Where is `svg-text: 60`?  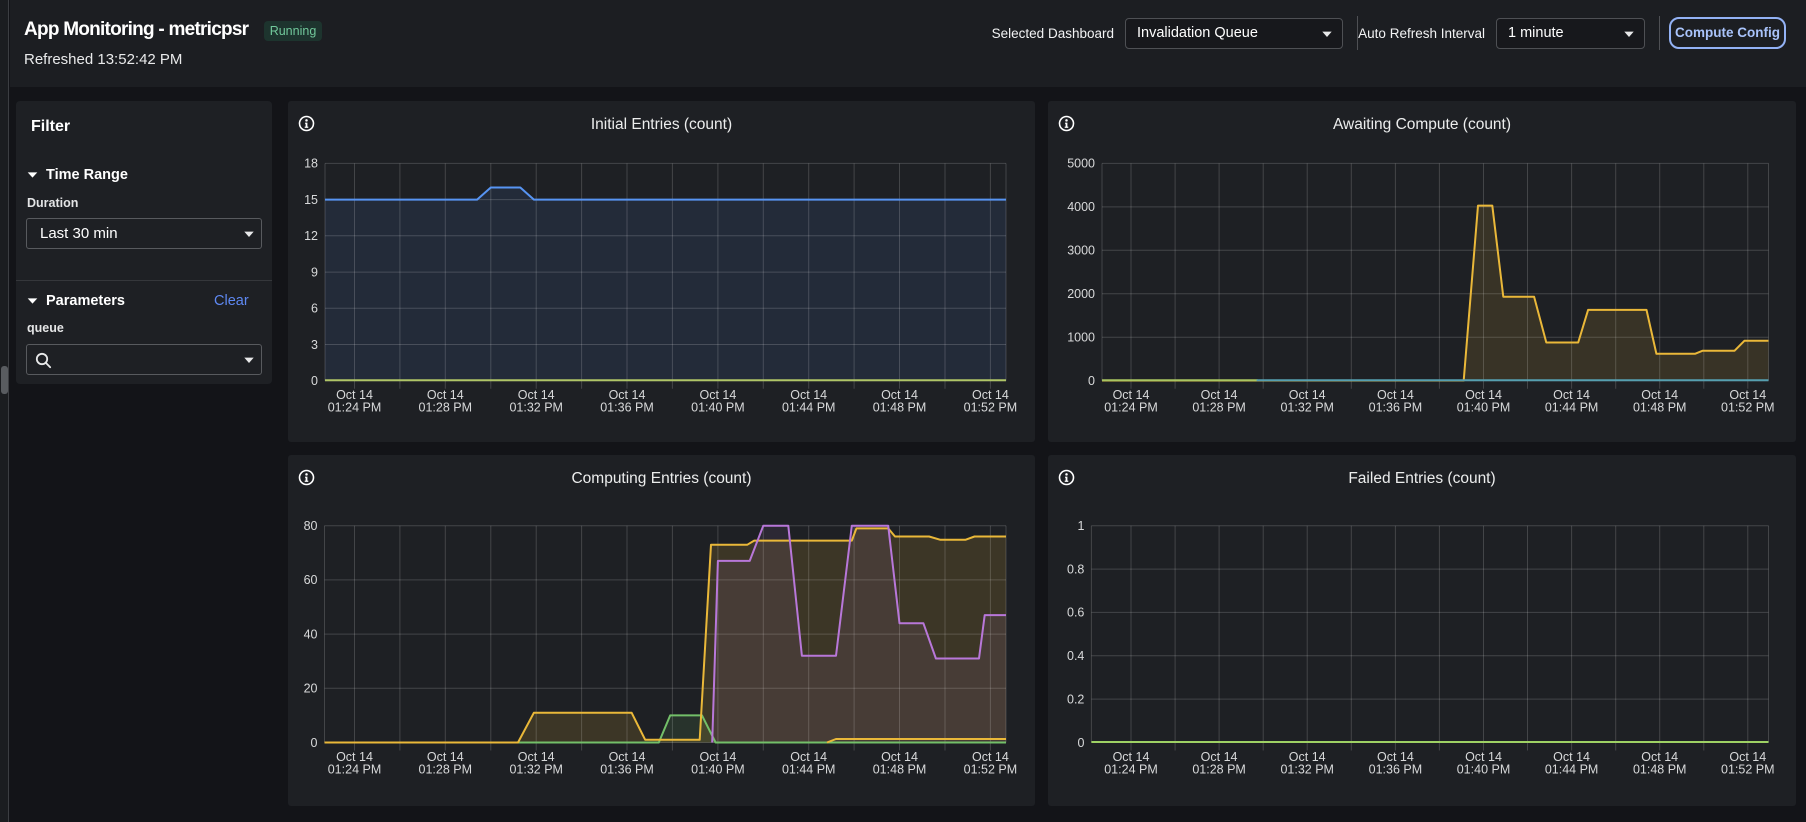 svg-text: 60 is located at coordinates (311, 580).